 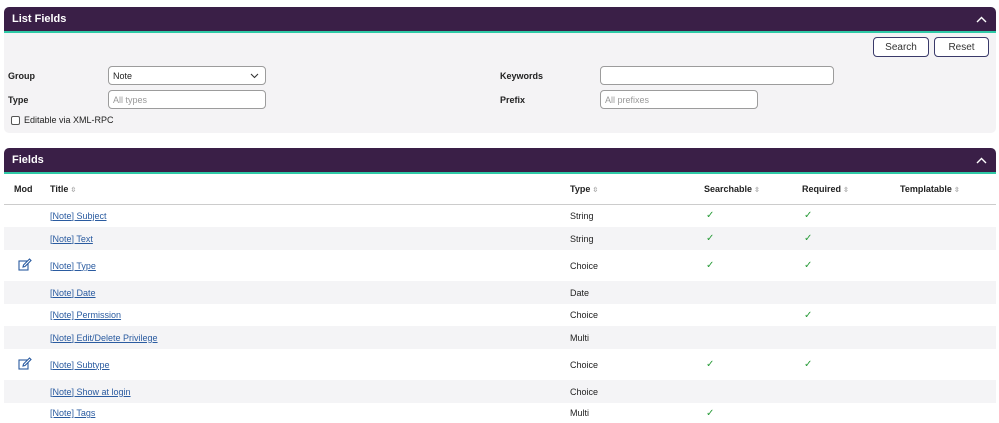 What do you see at coordinates (310, 315) in the screenshot?
I see `title-cell: [Note] Permission` at bounding box center [310, 315].